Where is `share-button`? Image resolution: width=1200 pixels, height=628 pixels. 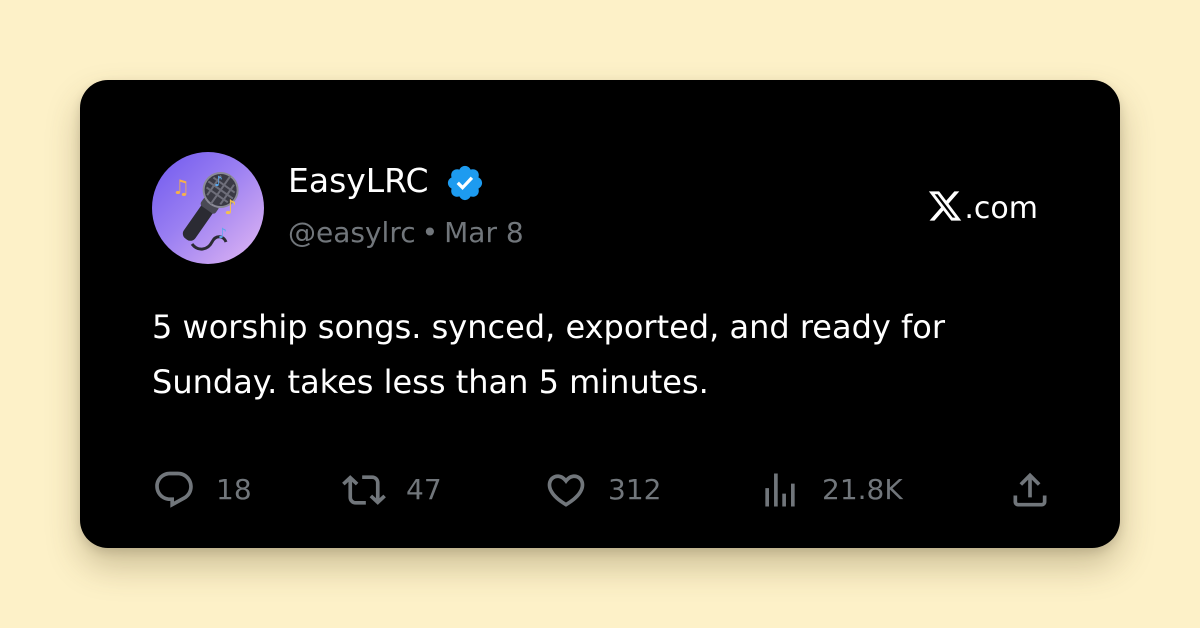 share-button is located at coordinates (1030, 490).